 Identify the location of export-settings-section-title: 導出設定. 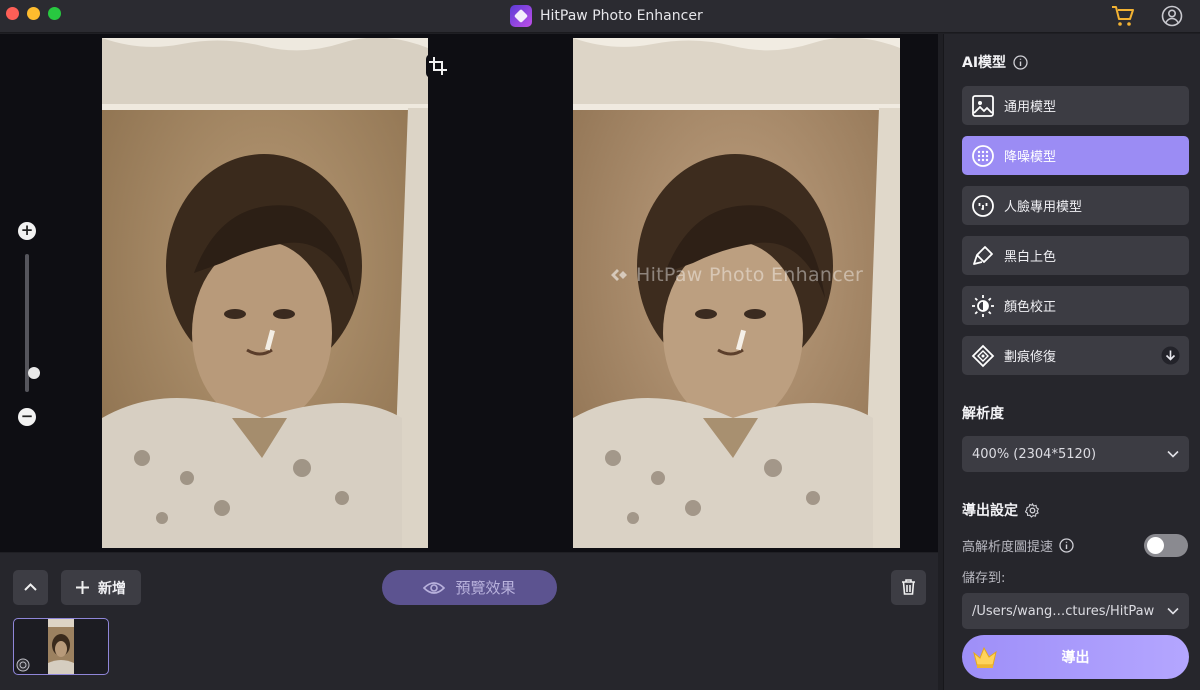
(1001, 510).